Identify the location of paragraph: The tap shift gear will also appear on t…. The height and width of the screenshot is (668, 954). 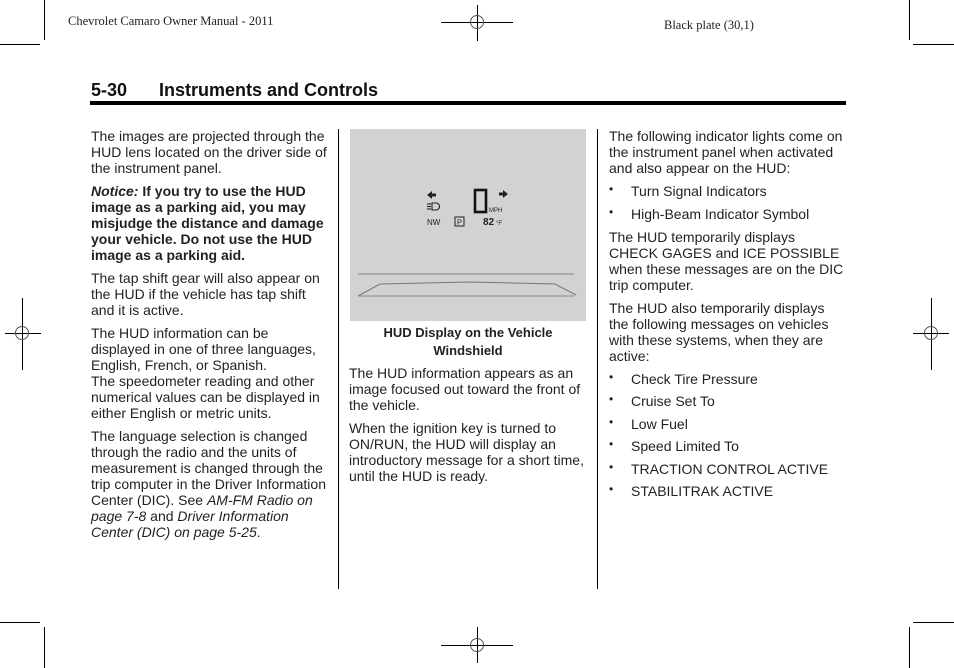
(205, 294).